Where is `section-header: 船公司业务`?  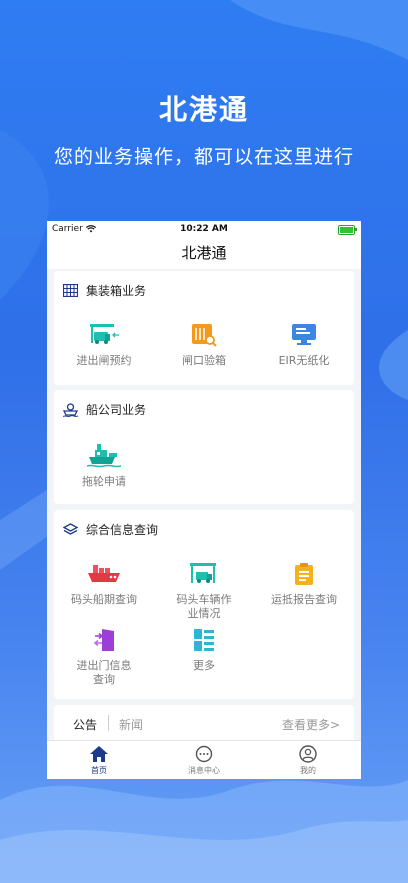
section-header: 船公司业务 is located at coordinates (104, 409).